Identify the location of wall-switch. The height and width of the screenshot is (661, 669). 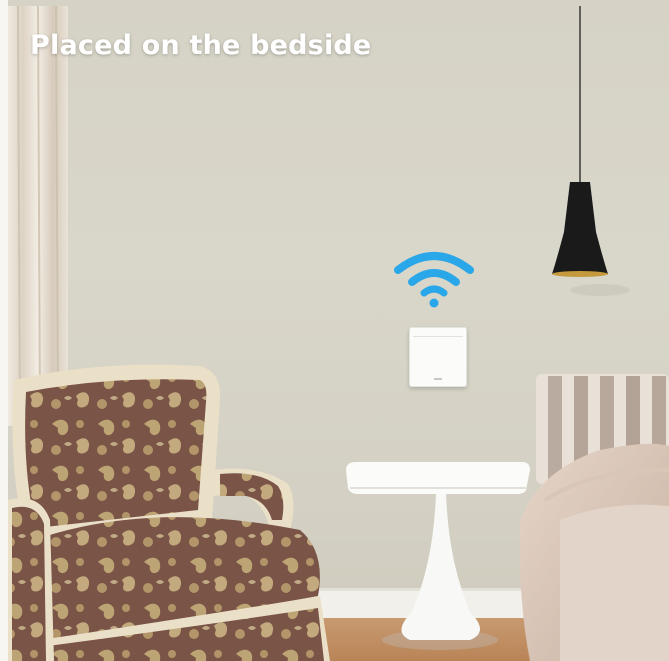
(438, 357).